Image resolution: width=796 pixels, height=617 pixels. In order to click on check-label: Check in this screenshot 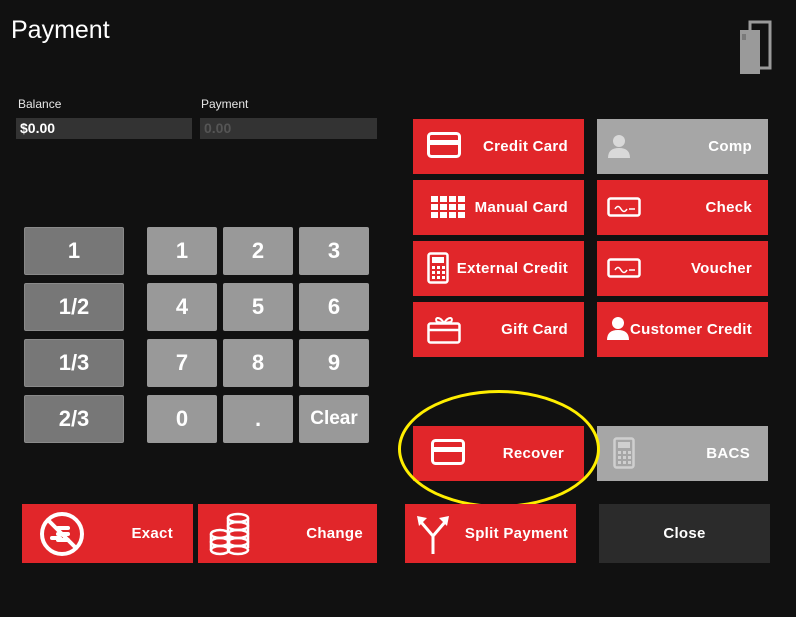, I will do `click(728, 207)`.